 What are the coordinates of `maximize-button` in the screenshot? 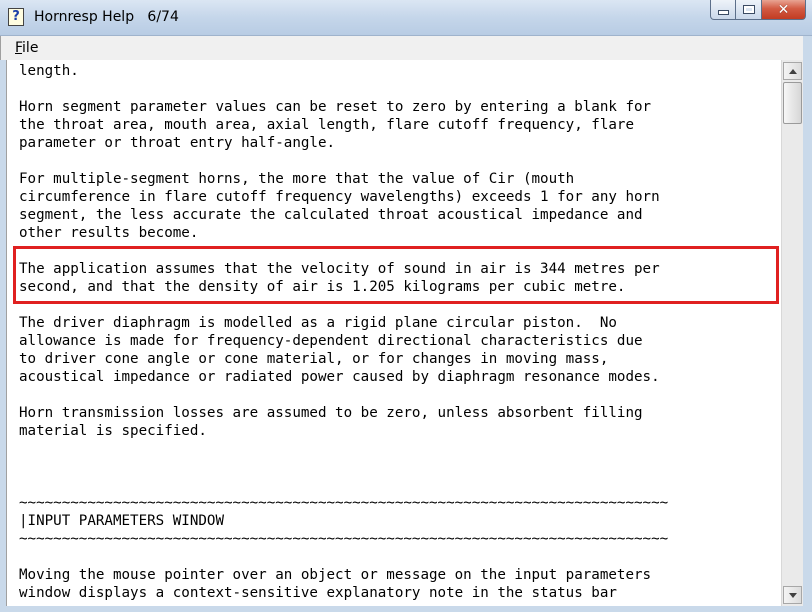 It's located at (749, 10).